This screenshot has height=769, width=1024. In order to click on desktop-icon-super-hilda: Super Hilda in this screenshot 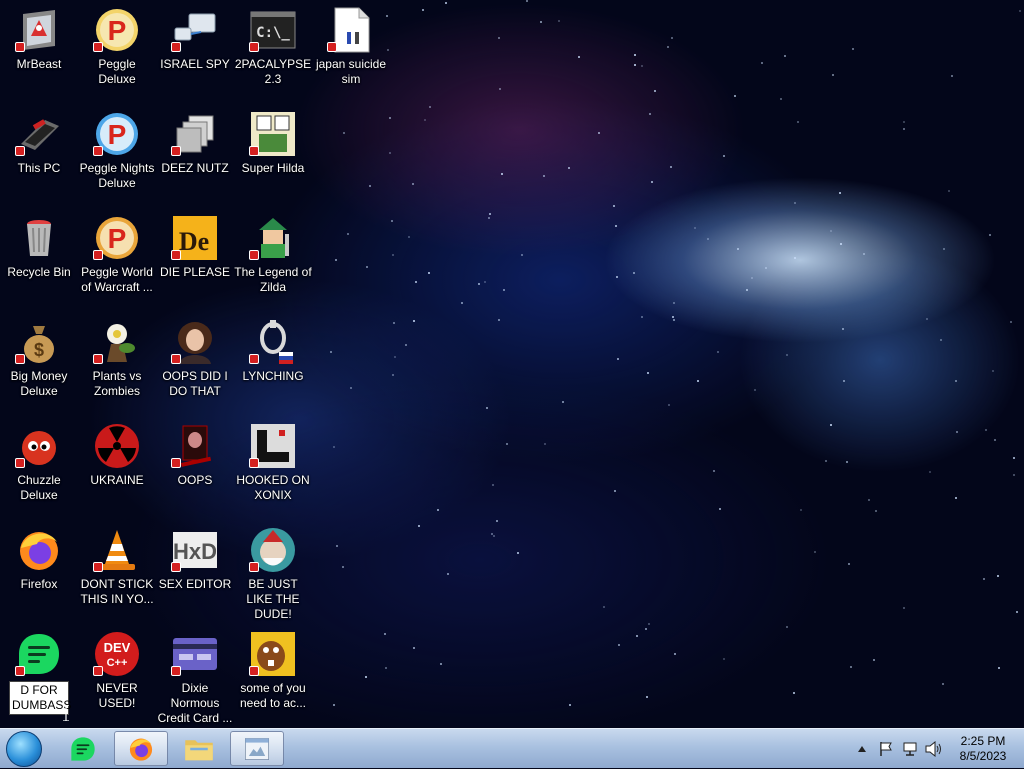, I will do `click(273, 156)`.